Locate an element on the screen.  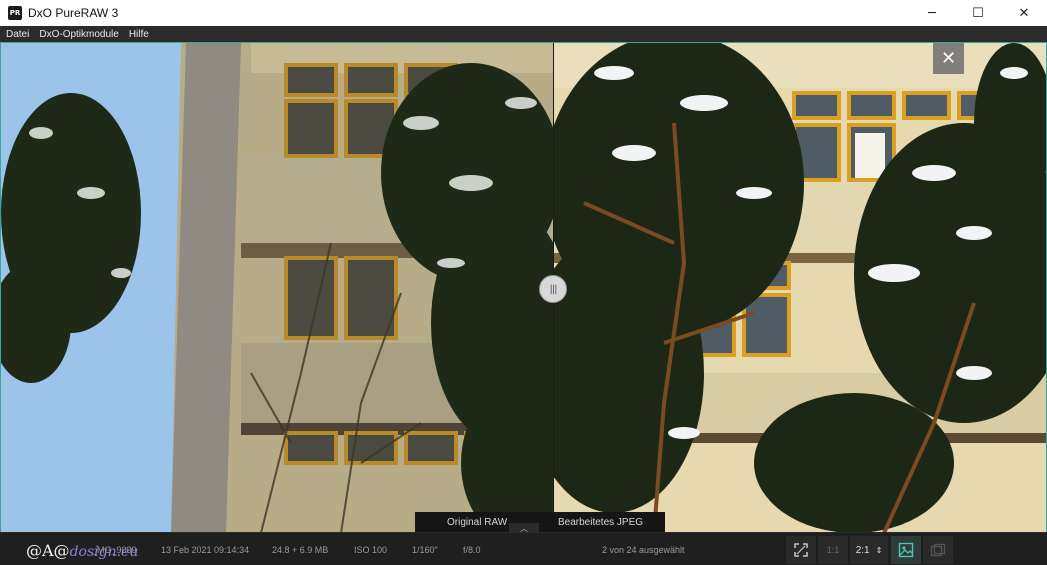
compare-view-button is located at coordinates (938, 550).